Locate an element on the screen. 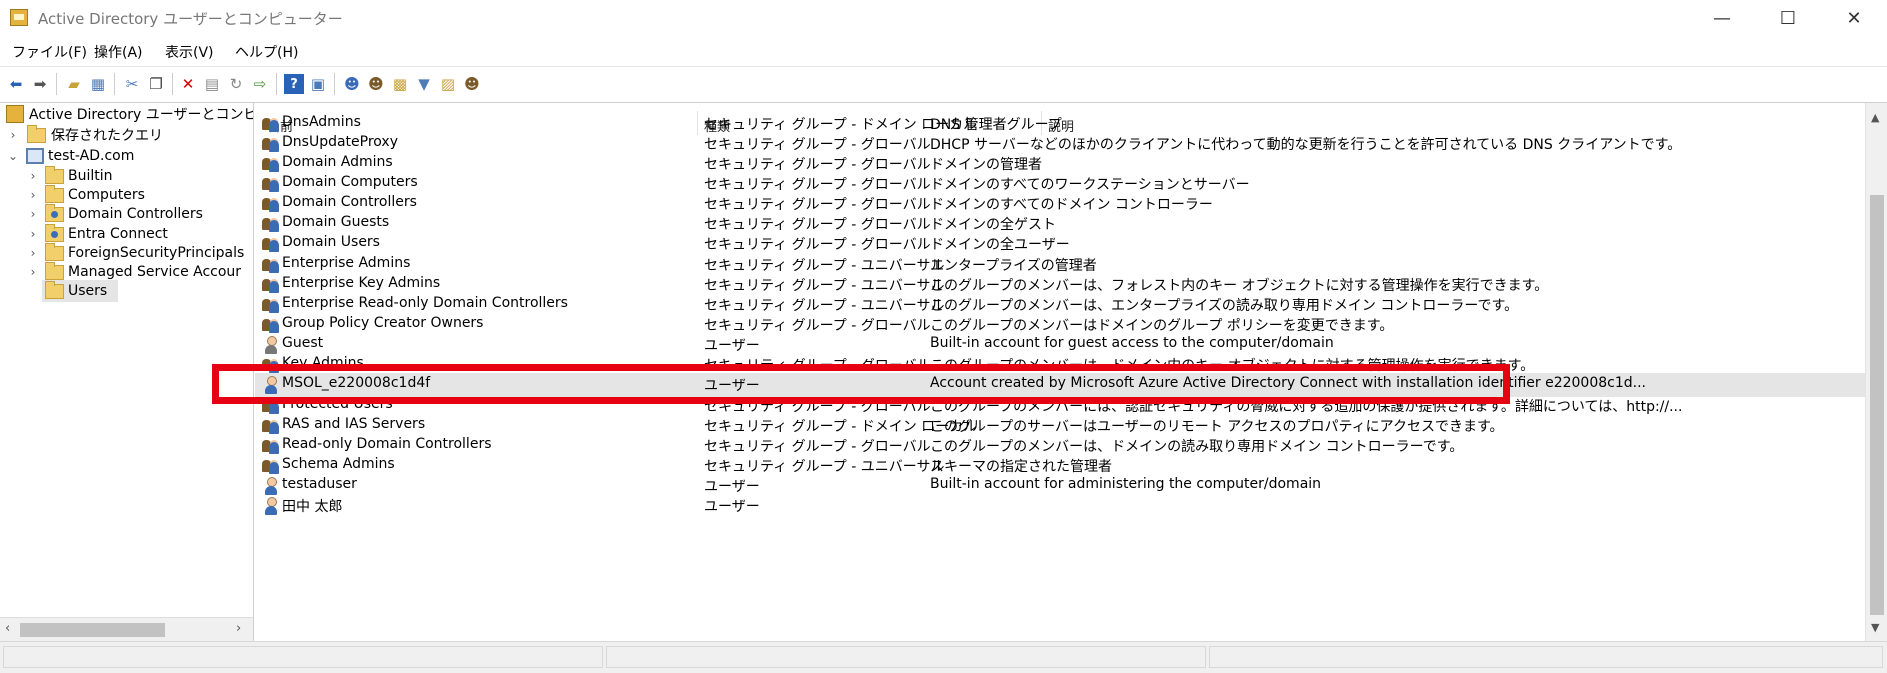  help-icon: ? is located at coordinates (294, 84).